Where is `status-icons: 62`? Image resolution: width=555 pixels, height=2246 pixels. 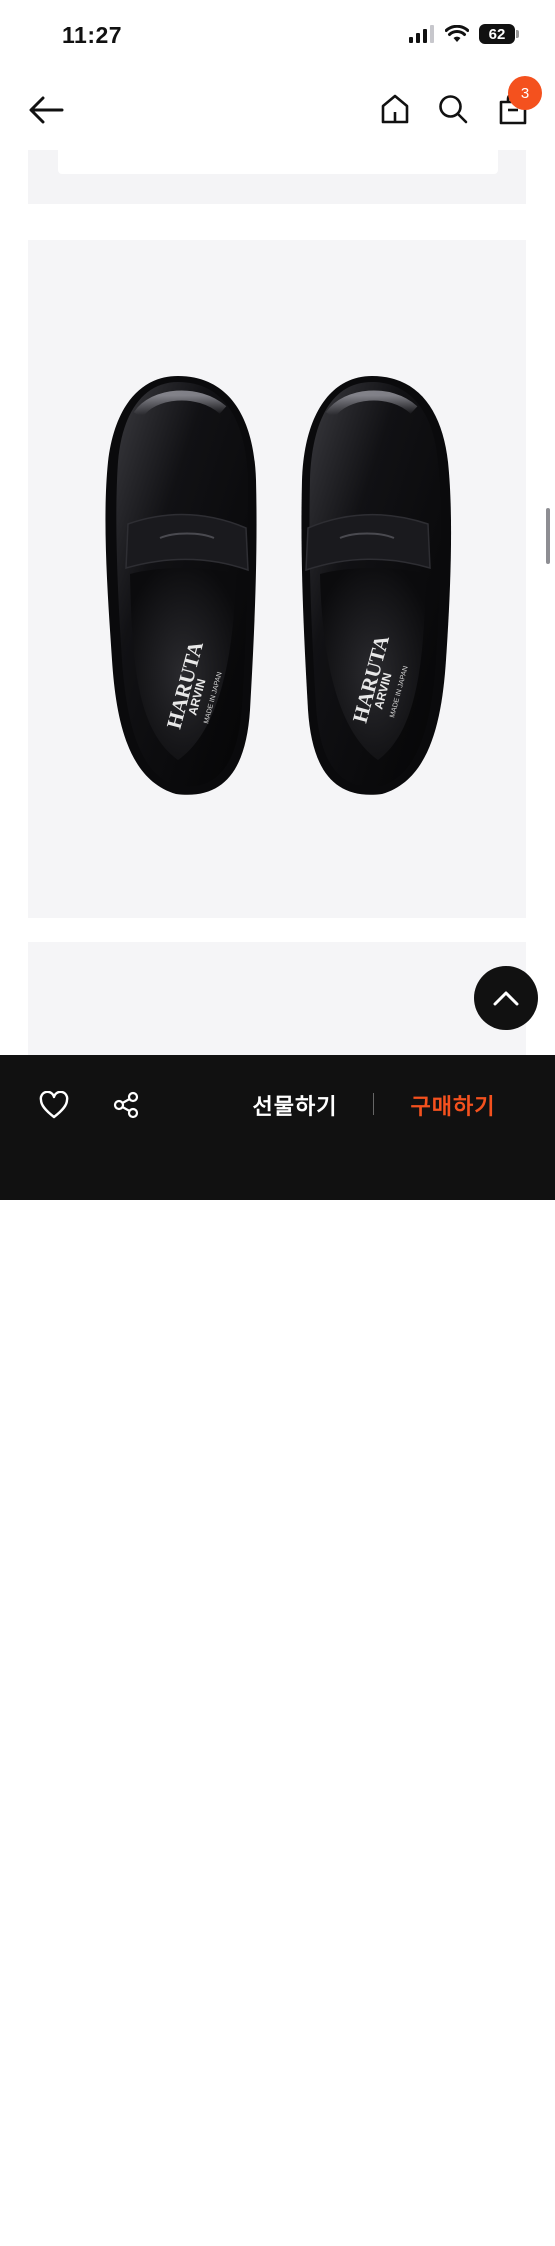 status-icons: 62 is located at coordinates (464, 34).